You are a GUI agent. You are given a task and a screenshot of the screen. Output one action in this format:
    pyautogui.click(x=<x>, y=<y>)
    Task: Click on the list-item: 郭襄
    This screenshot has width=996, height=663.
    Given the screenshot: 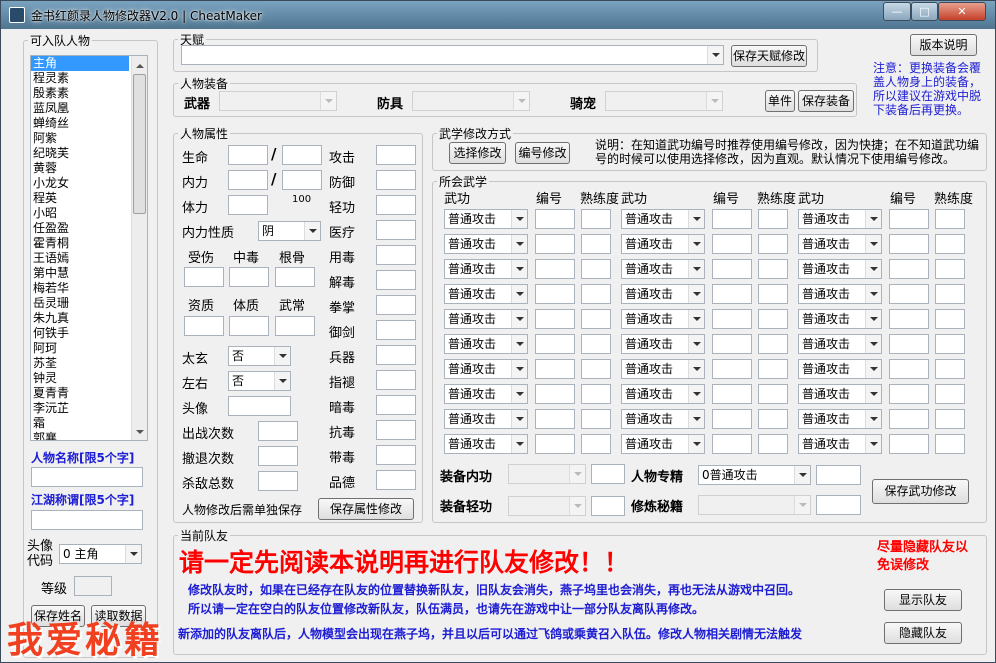 What is the action you would take?
    pyautogui.click(x=89, y=435)
    